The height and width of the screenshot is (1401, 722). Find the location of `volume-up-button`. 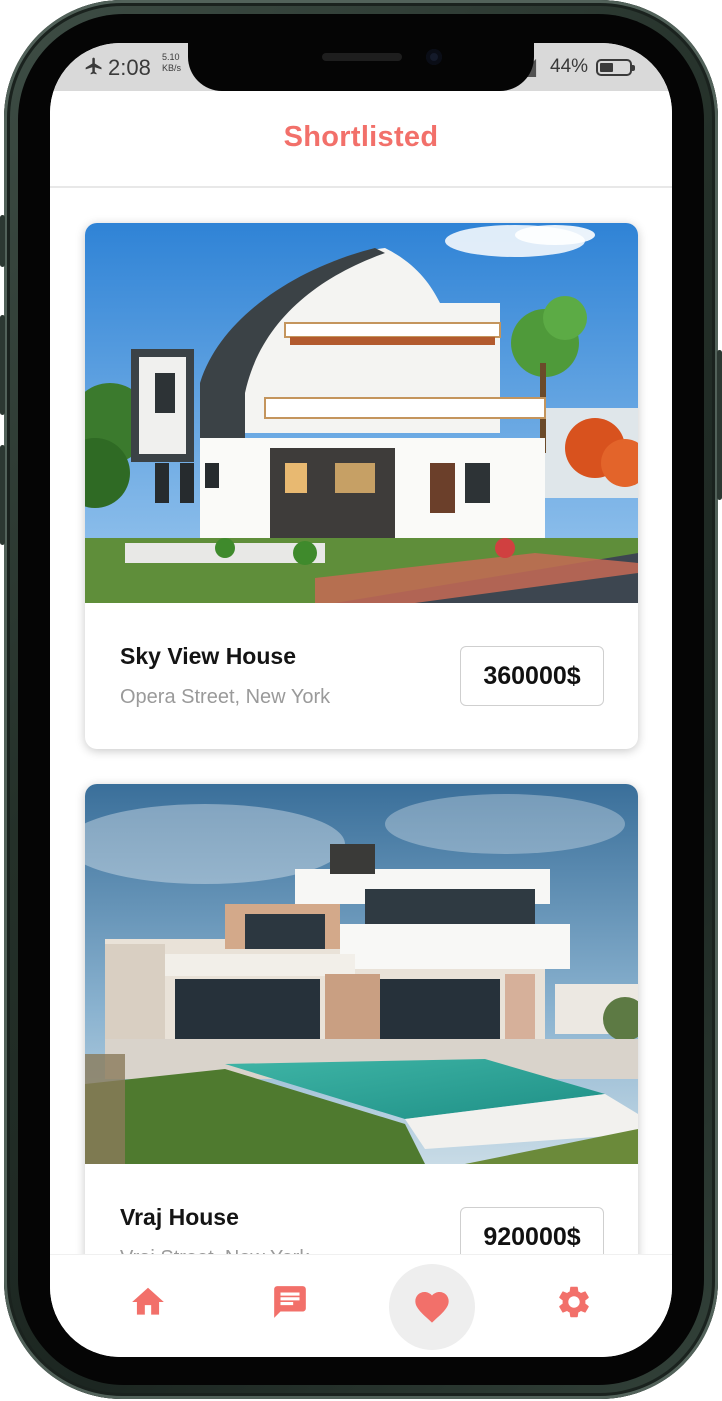

volume-up-button is located at coordinates (2, 365).